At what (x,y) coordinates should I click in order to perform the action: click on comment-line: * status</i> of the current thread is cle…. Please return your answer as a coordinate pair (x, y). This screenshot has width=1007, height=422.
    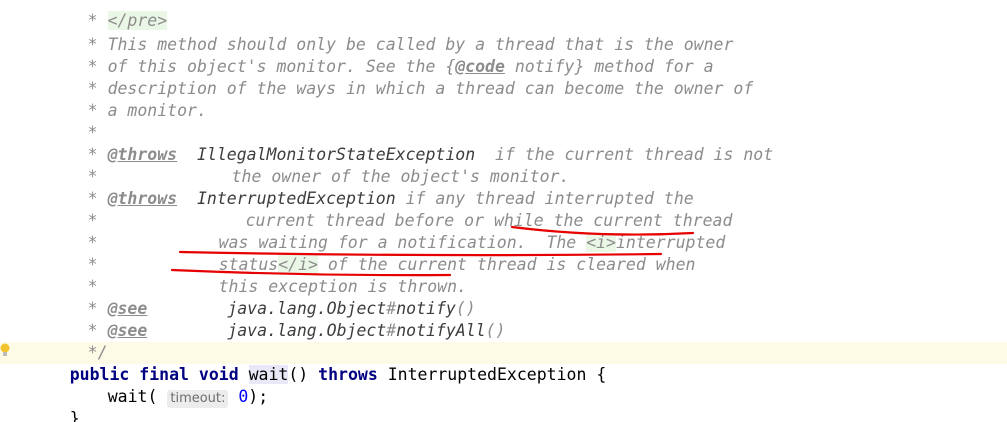
    Looking at the image, I should click on (386, 264).